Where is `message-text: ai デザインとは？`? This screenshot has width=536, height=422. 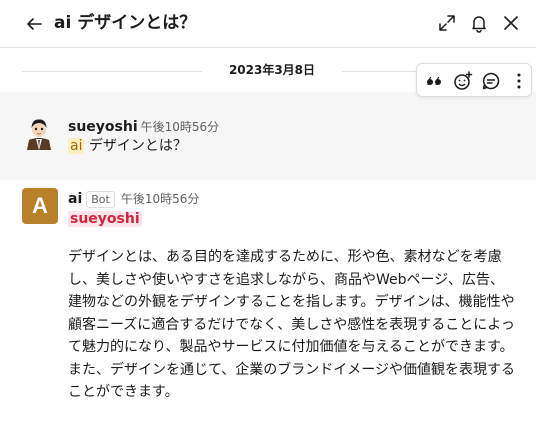 message-text: ai デザインとは？ is located at coordinates (127, 146).